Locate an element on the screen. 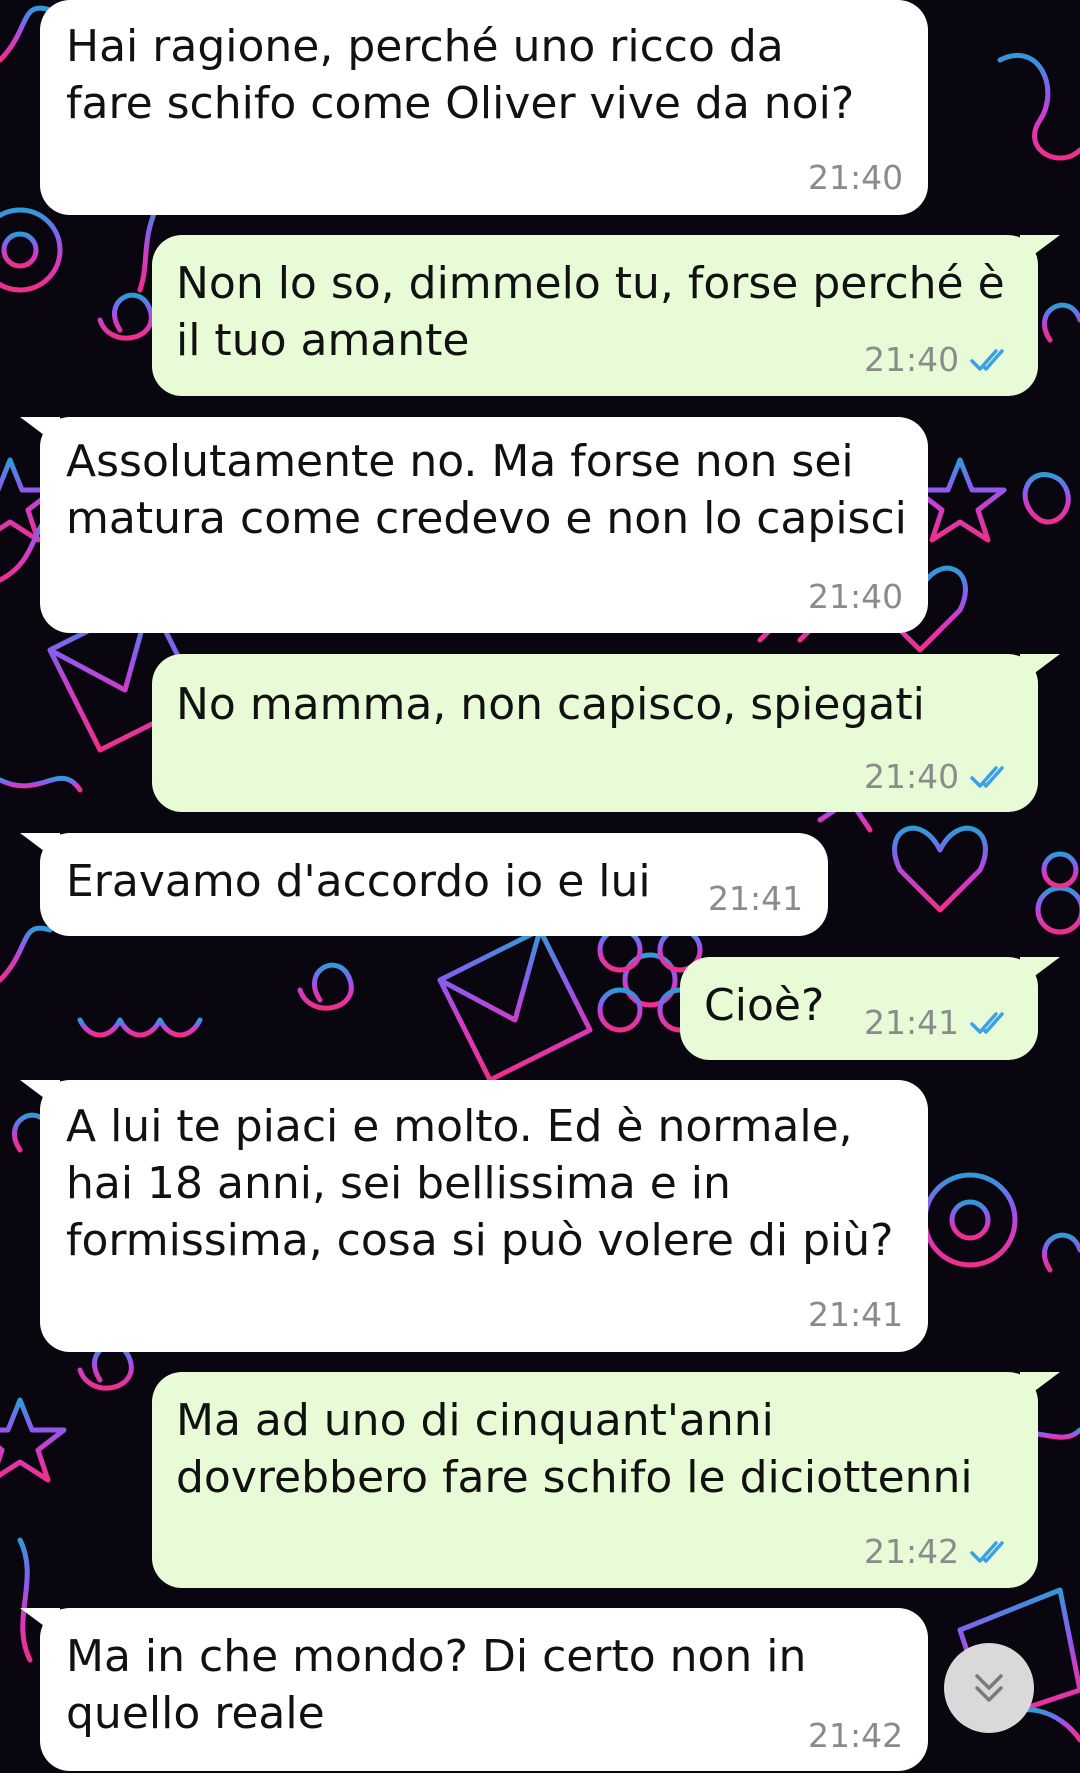  message-text: Eravamo d'accordo io e lui is located at coordinates (358, 881).